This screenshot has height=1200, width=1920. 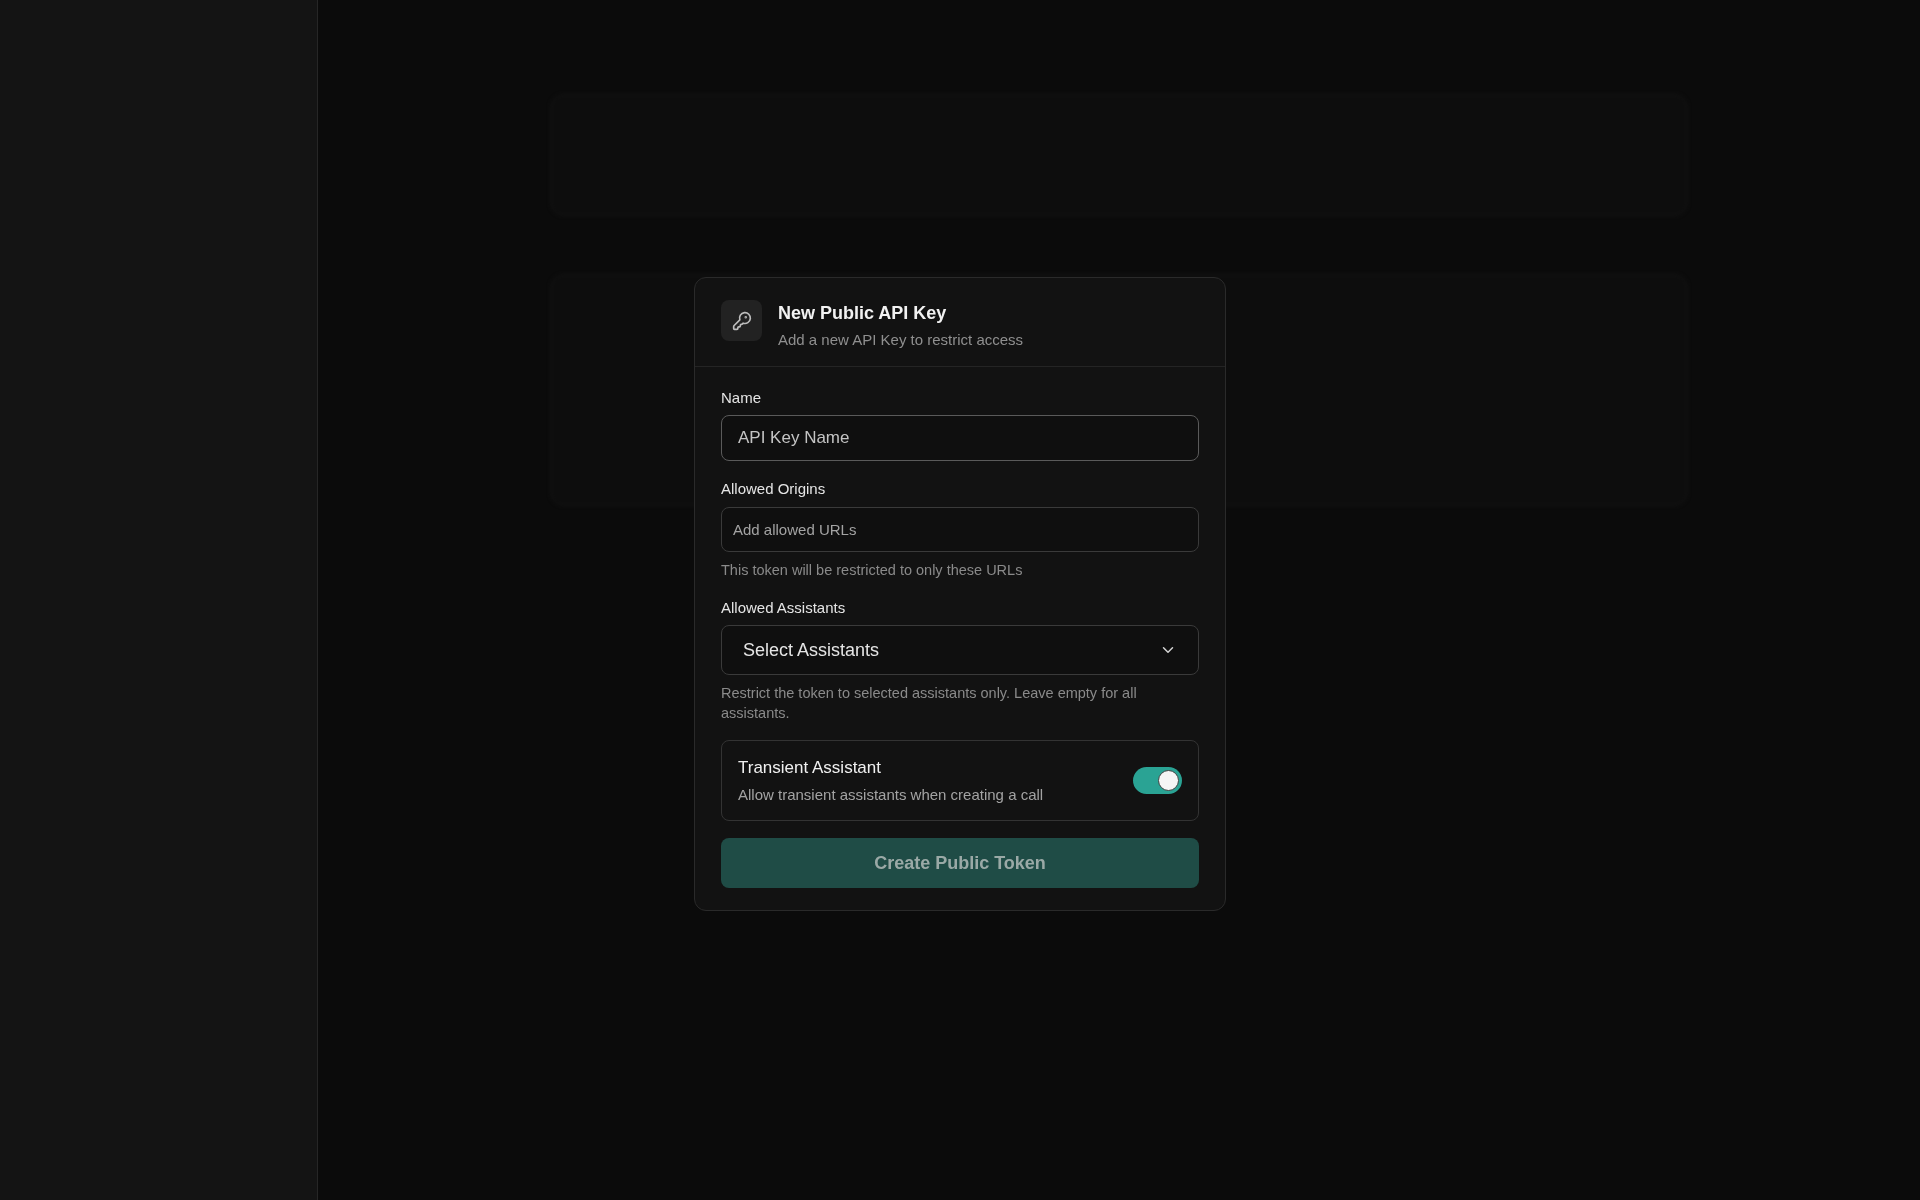 What do you see at coordinates (960, 863) in the screenshot?
I see `create-token-button: Create Public Token` at bounding box center [960, 863].